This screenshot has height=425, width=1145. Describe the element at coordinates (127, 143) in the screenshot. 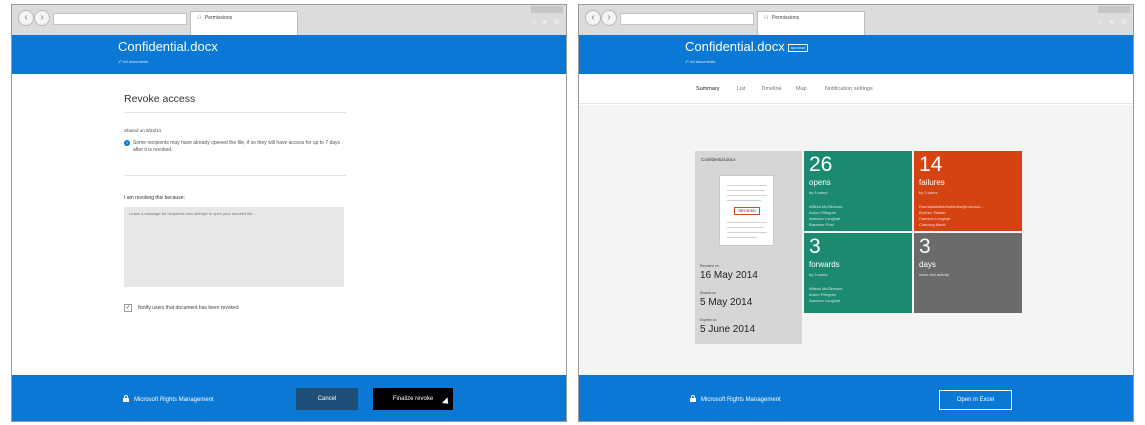

I see `info-icon: i` at that location.